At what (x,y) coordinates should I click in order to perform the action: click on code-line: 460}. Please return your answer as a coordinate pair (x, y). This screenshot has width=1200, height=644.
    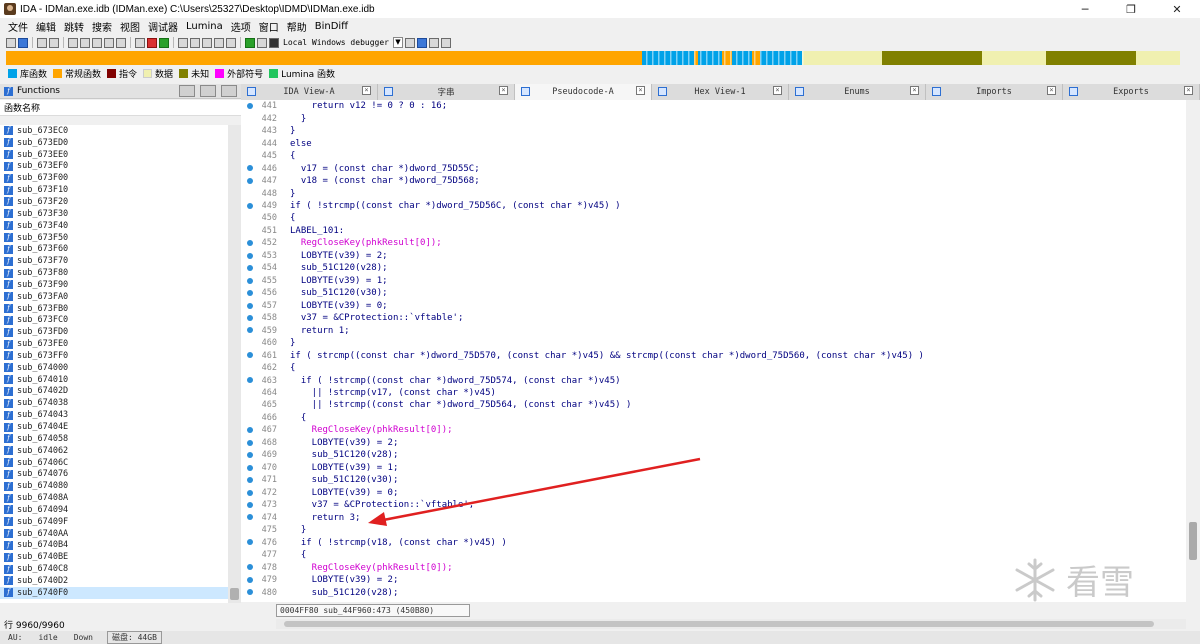
    Looking at the image, I should click on (713, 343).